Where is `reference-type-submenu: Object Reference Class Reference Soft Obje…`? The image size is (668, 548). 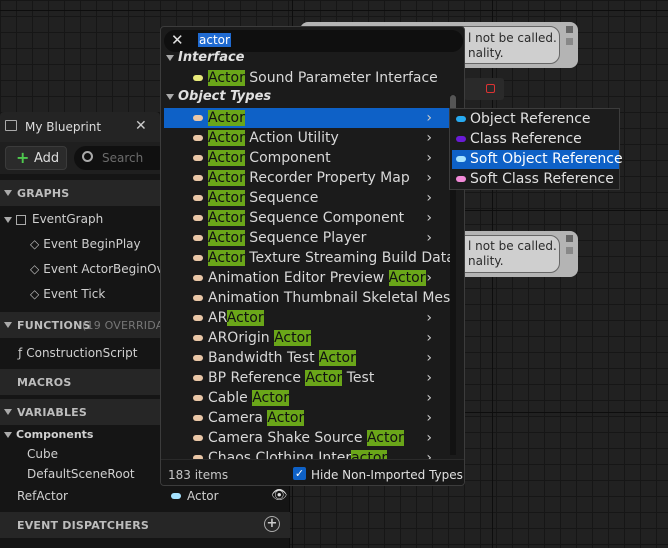 reference-type-submenu: Object Reference Class Reference Soft Obje… is located at coordinates (536, 149).